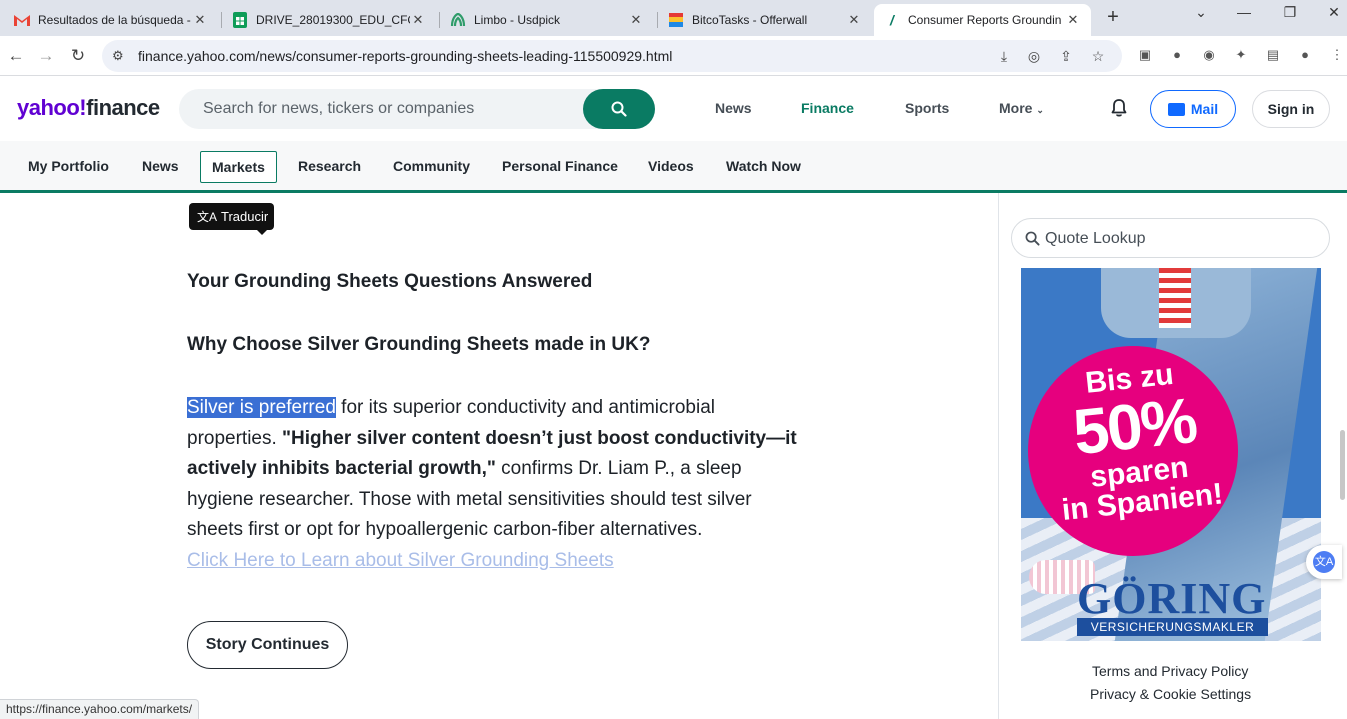  Describe the element at coordinates (1145, 55) in the screenshot. I see `tab-groups-icon: ▣` at that location.